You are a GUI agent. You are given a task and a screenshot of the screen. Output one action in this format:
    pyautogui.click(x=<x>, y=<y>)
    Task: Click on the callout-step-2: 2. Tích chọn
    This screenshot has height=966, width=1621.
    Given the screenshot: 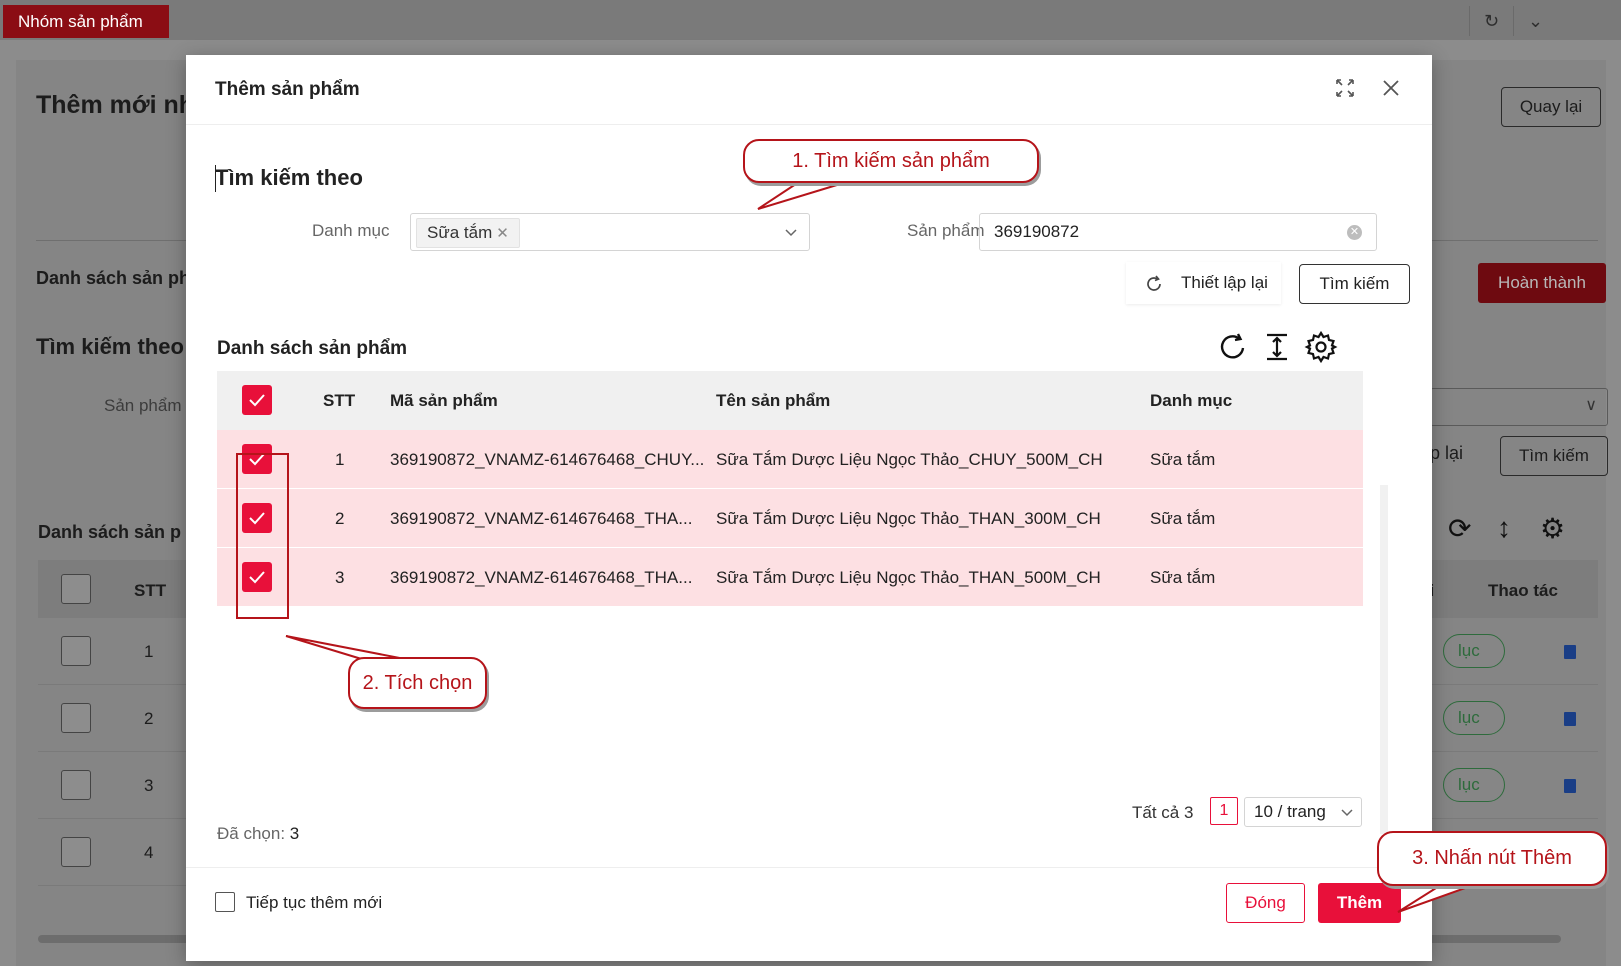 What is the action you would take?
    pyautogui.click(x=417, y=683)
    